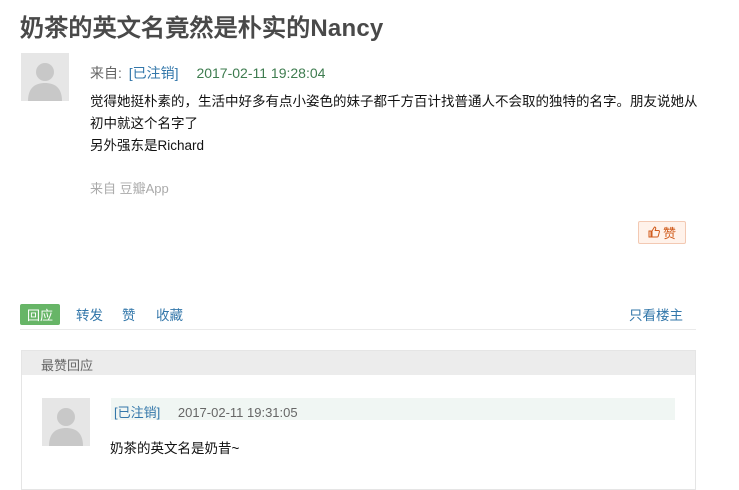 The width and height of the screenshot is (739, 490). I want to click on post-meta: 来自: [已注销] 2017-02-11 19:28:04, so click(207, 73).